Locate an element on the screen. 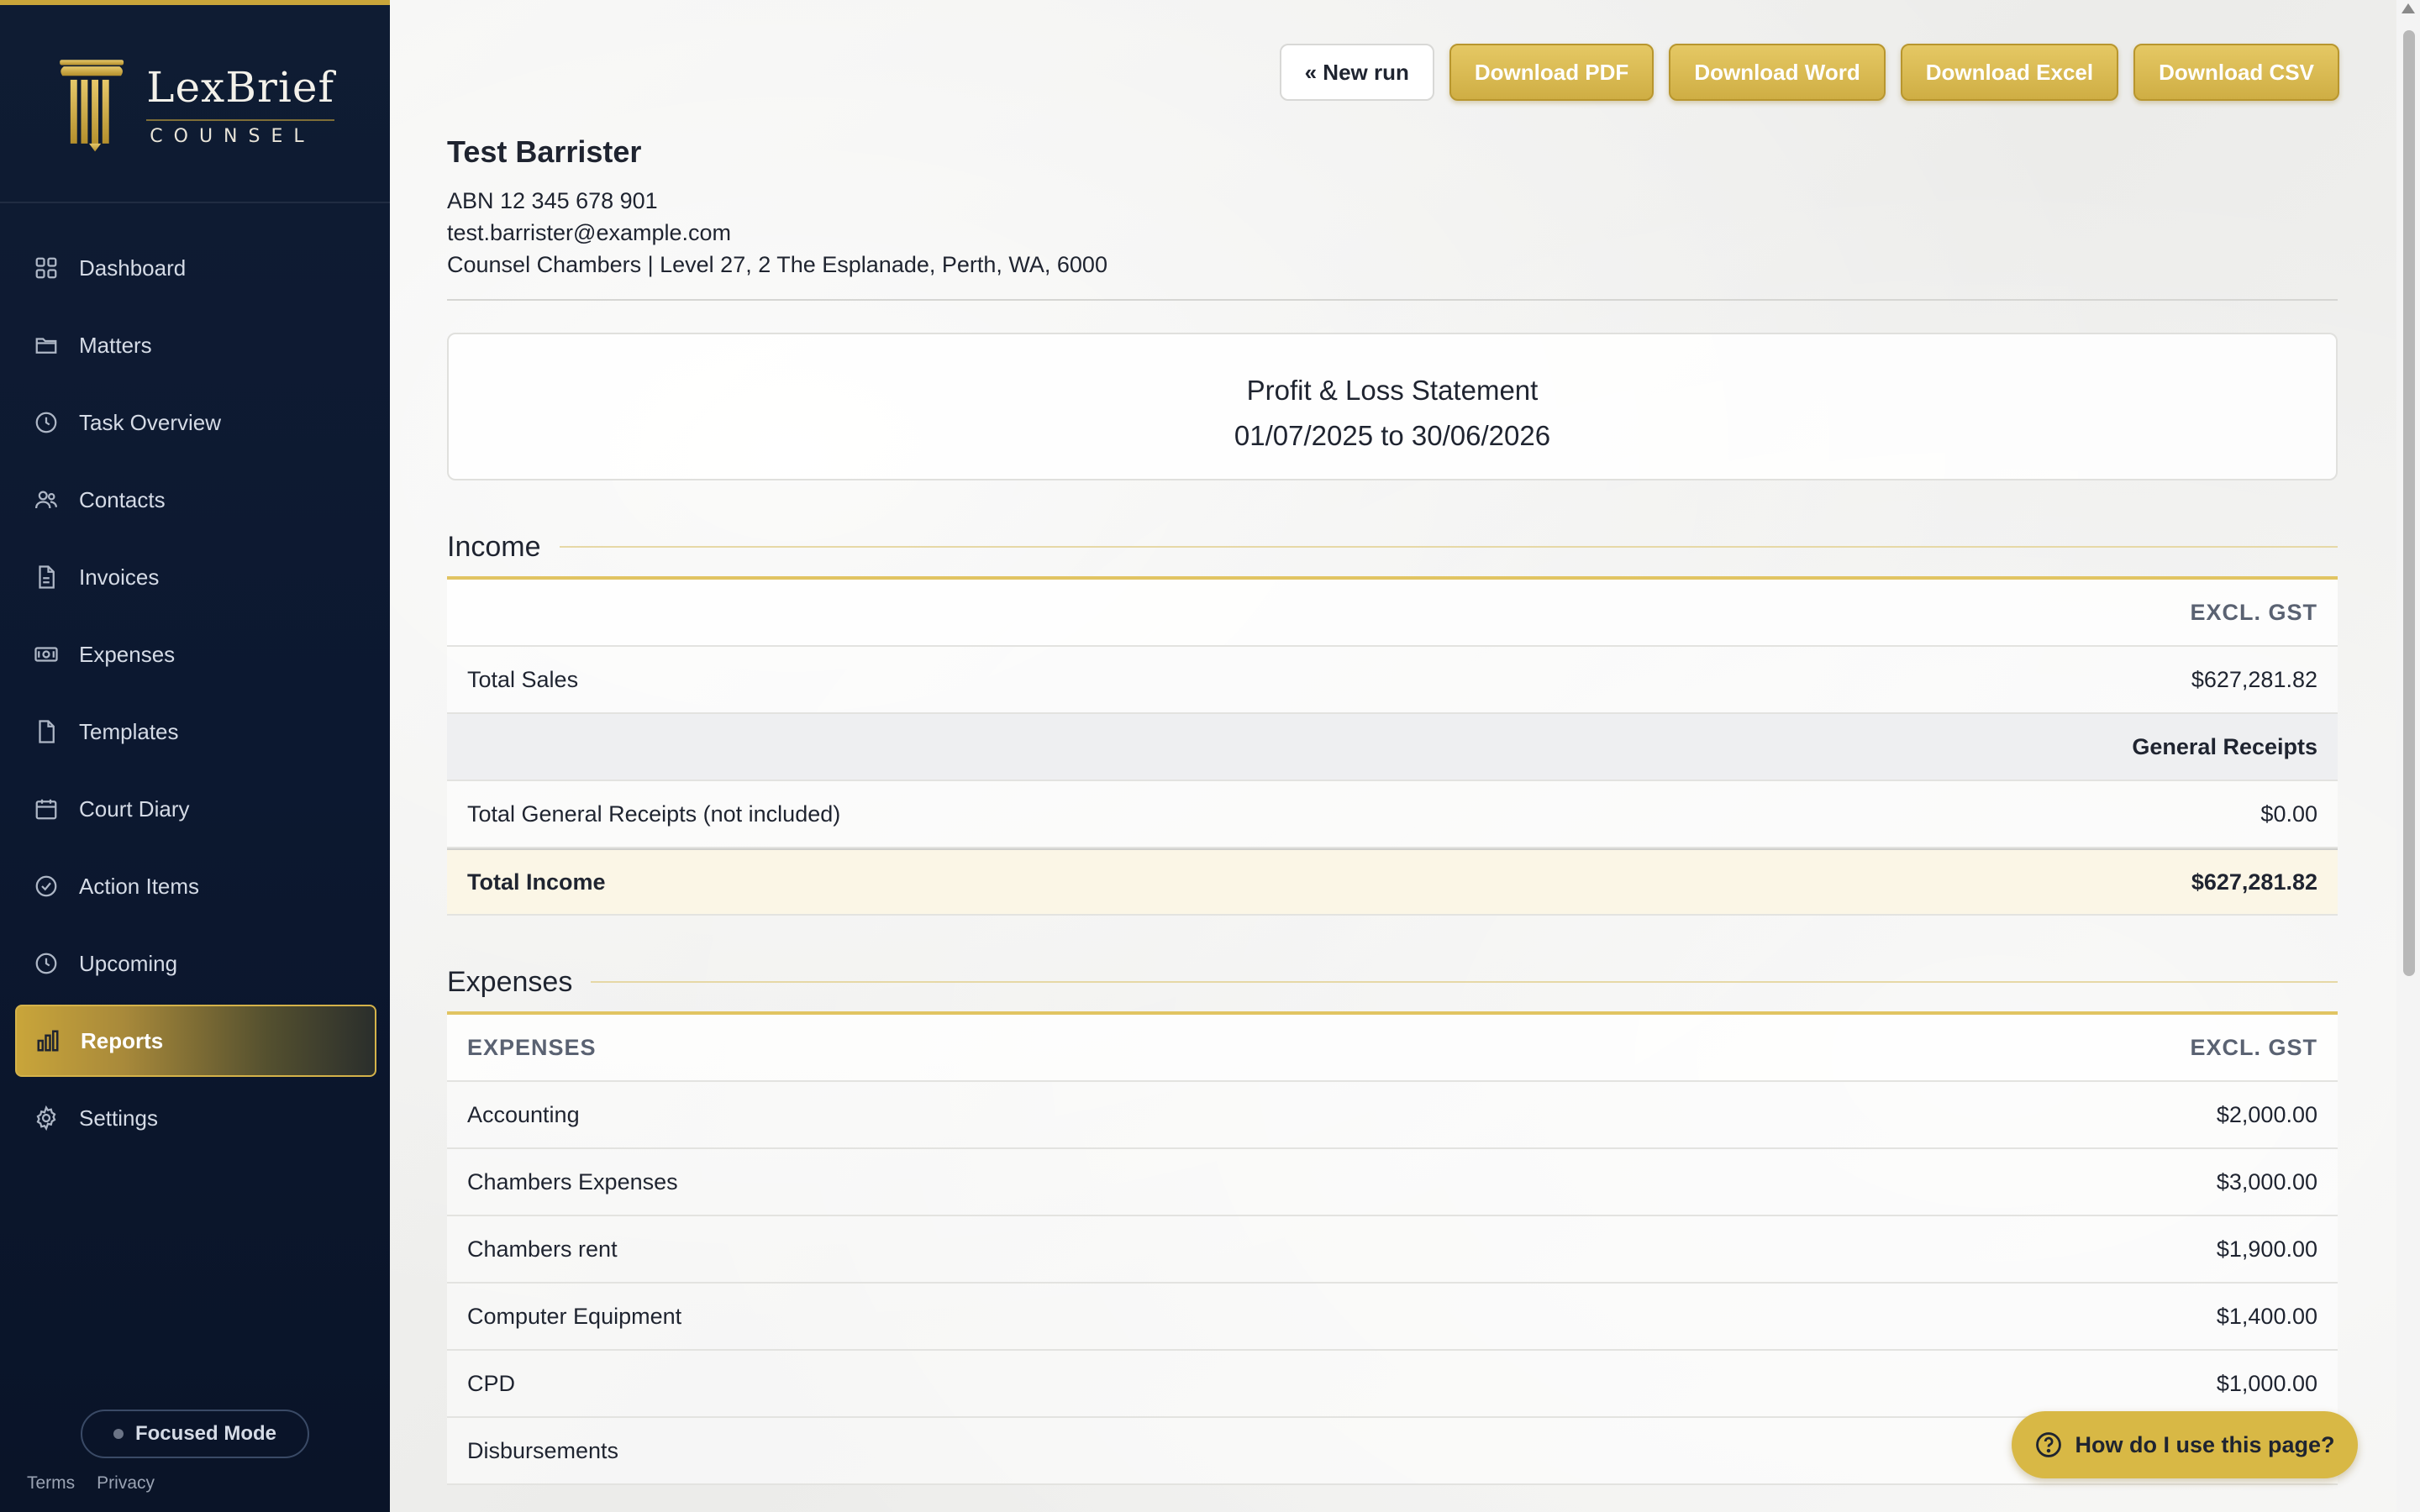  brand-sub: COUNSEL is located at coordinates (240, 132).